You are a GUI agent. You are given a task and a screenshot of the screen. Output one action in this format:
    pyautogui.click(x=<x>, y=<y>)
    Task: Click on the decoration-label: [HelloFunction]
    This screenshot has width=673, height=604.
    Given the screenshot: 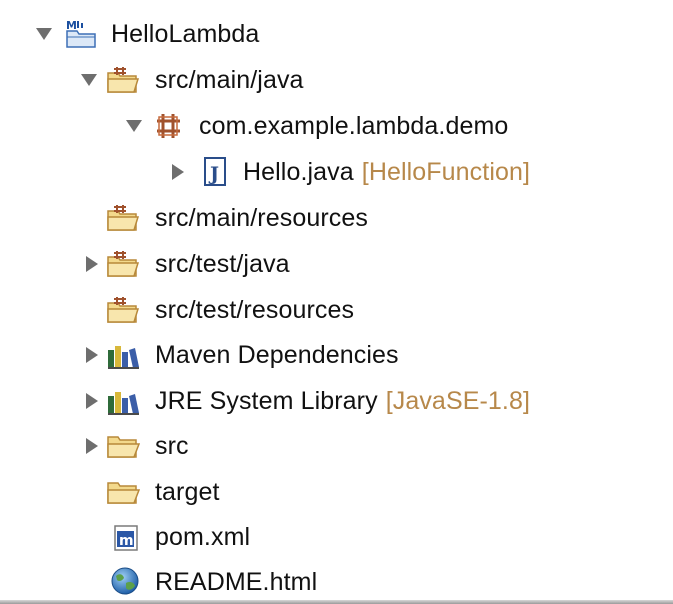 What is the action you would take?
    pyautogui.click(x=446, y=172)
    